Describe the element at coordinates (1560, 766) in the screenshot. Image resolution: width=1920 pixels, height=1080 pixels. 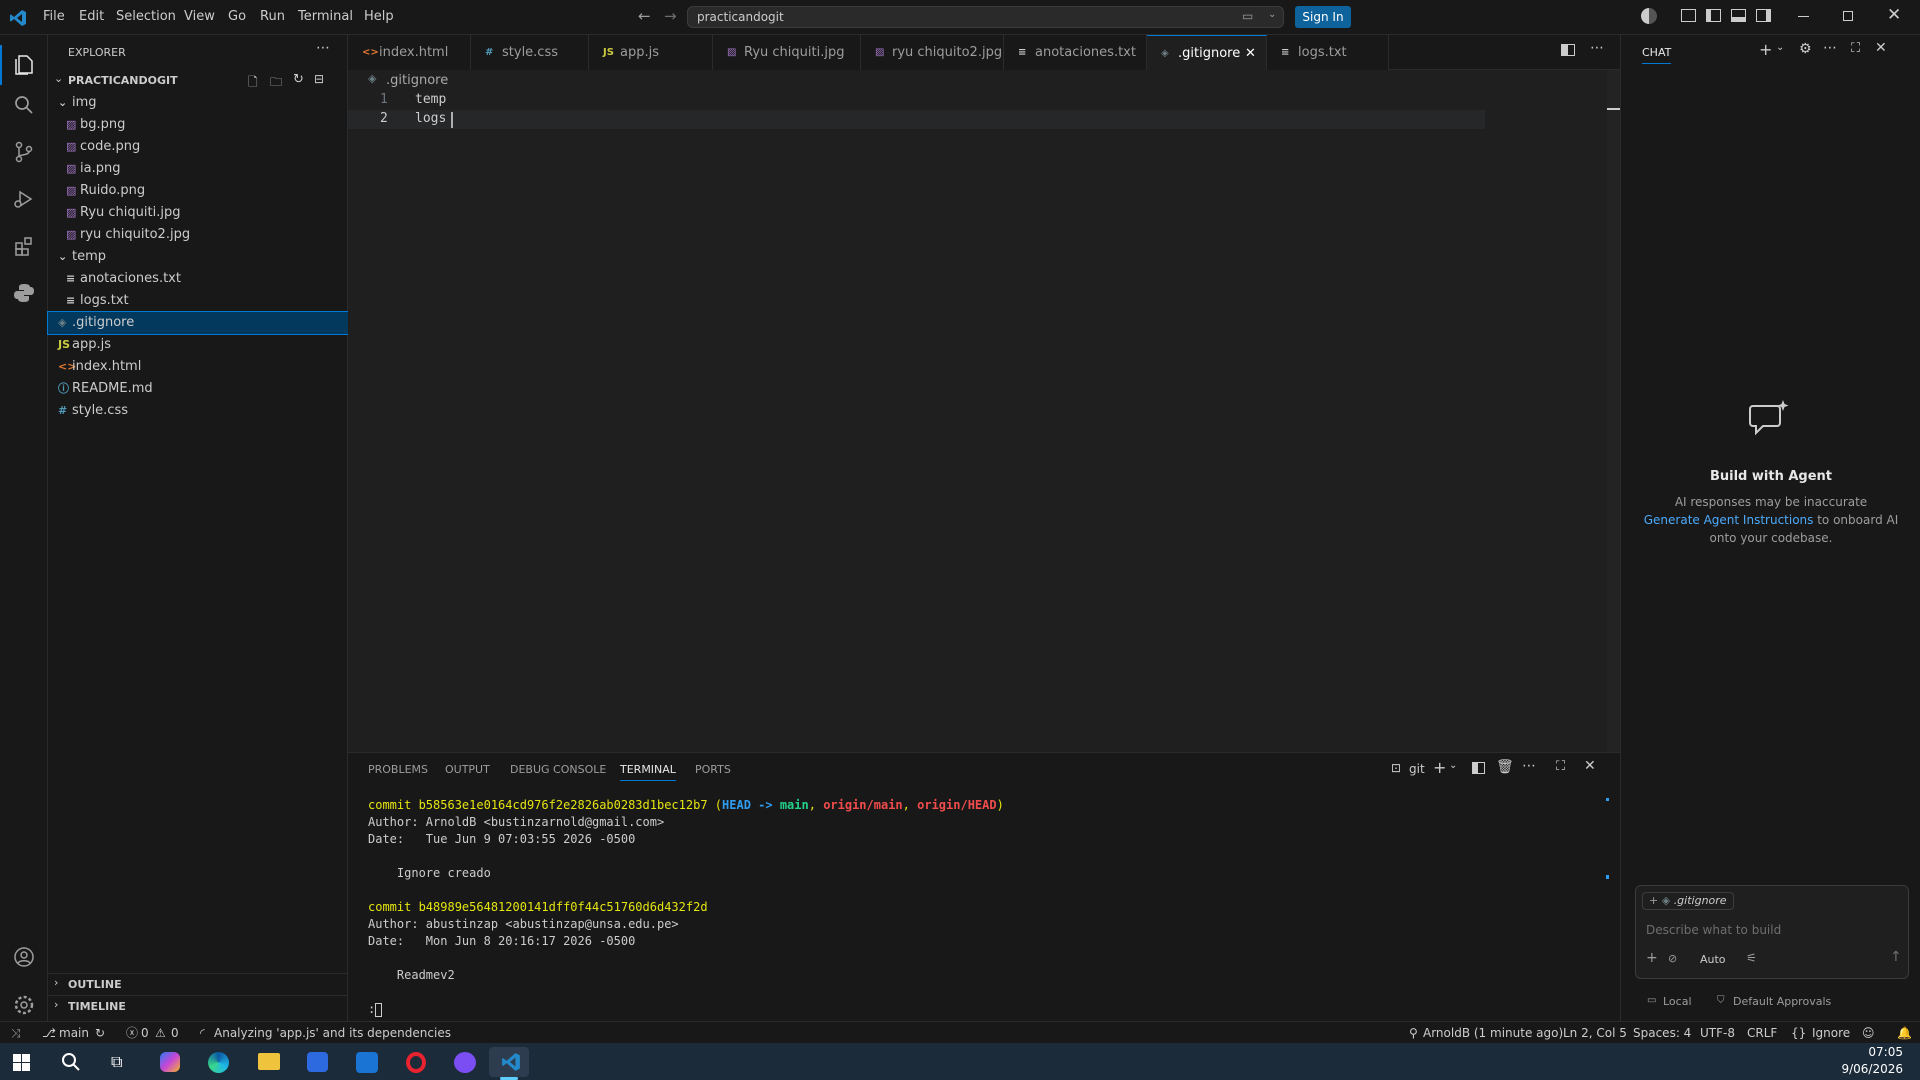
I see `maximize-panel-icon: ⛶` at that location.